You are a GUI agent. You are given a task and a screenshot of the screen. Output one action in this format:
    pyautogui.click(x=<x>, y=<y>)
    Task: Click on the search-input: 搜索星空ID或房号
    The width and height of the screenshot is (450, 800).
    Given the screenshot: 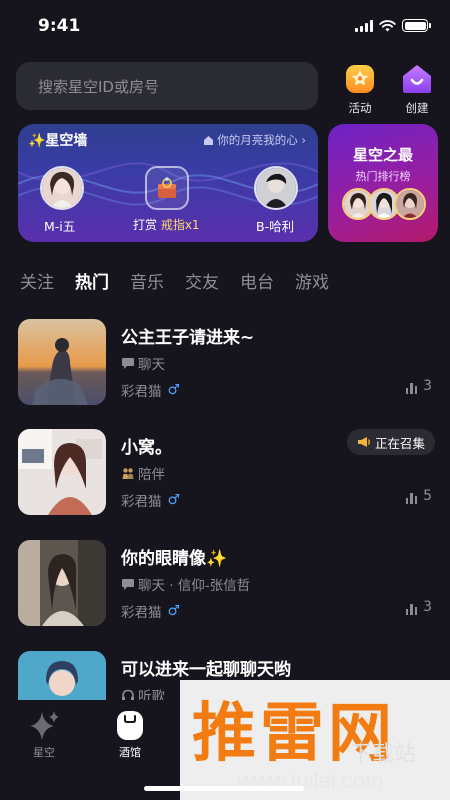 What is the action you would take?
    pyautogui.click(x=167, y=86)
    